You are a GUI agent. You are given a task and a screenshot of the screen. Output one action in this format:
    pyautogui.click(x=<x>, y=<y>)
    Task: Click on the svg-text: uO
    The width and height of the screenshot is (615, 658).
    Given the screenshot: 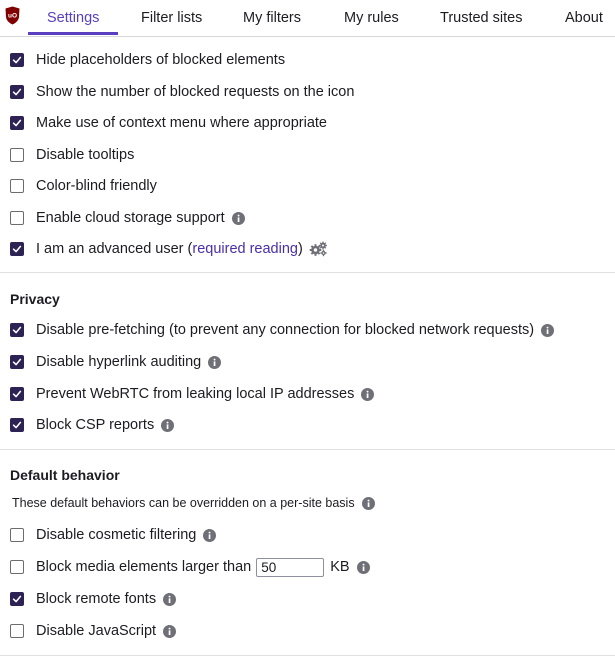 What is the action you would take?
    pyautogui.click(x=12, y=16)
    